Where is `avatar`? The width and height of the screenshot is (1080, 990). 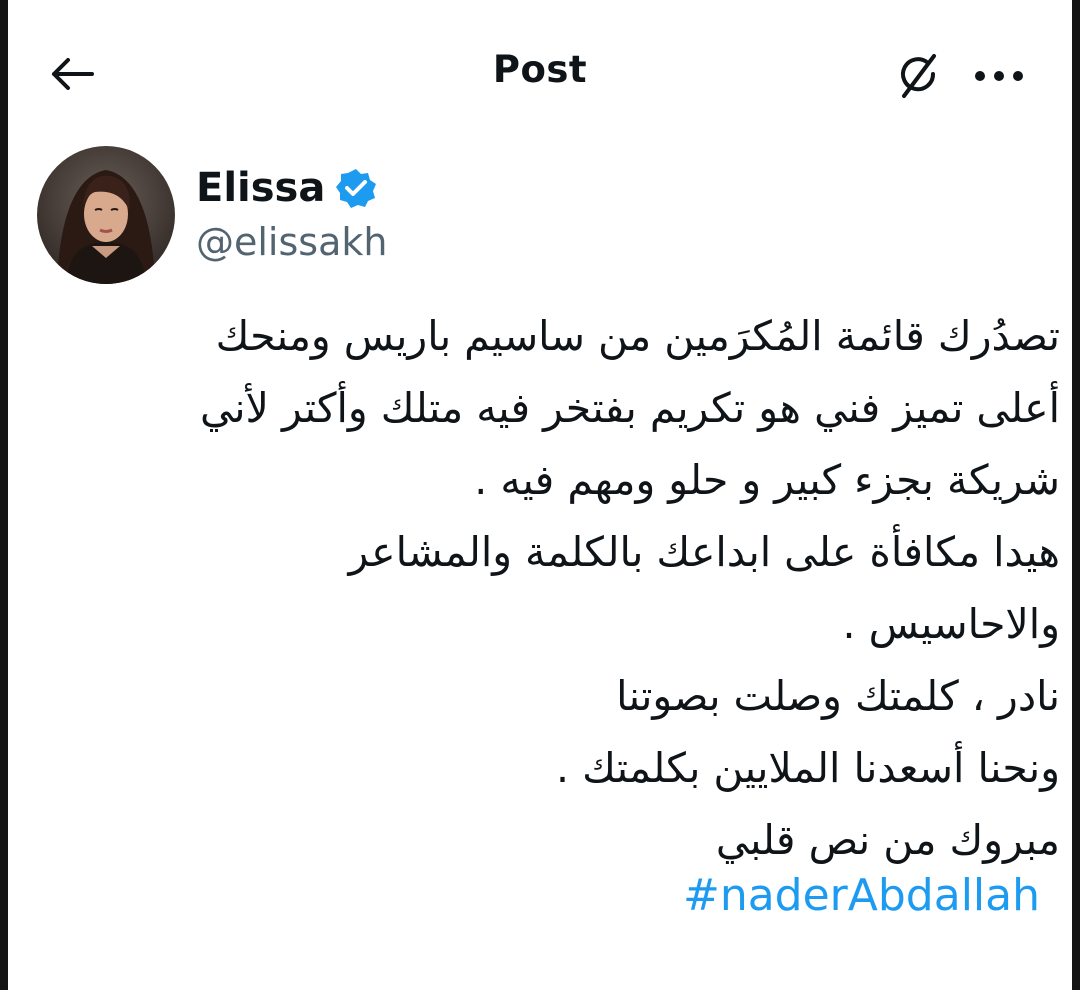
avatar is located at coordinates (106, 215).